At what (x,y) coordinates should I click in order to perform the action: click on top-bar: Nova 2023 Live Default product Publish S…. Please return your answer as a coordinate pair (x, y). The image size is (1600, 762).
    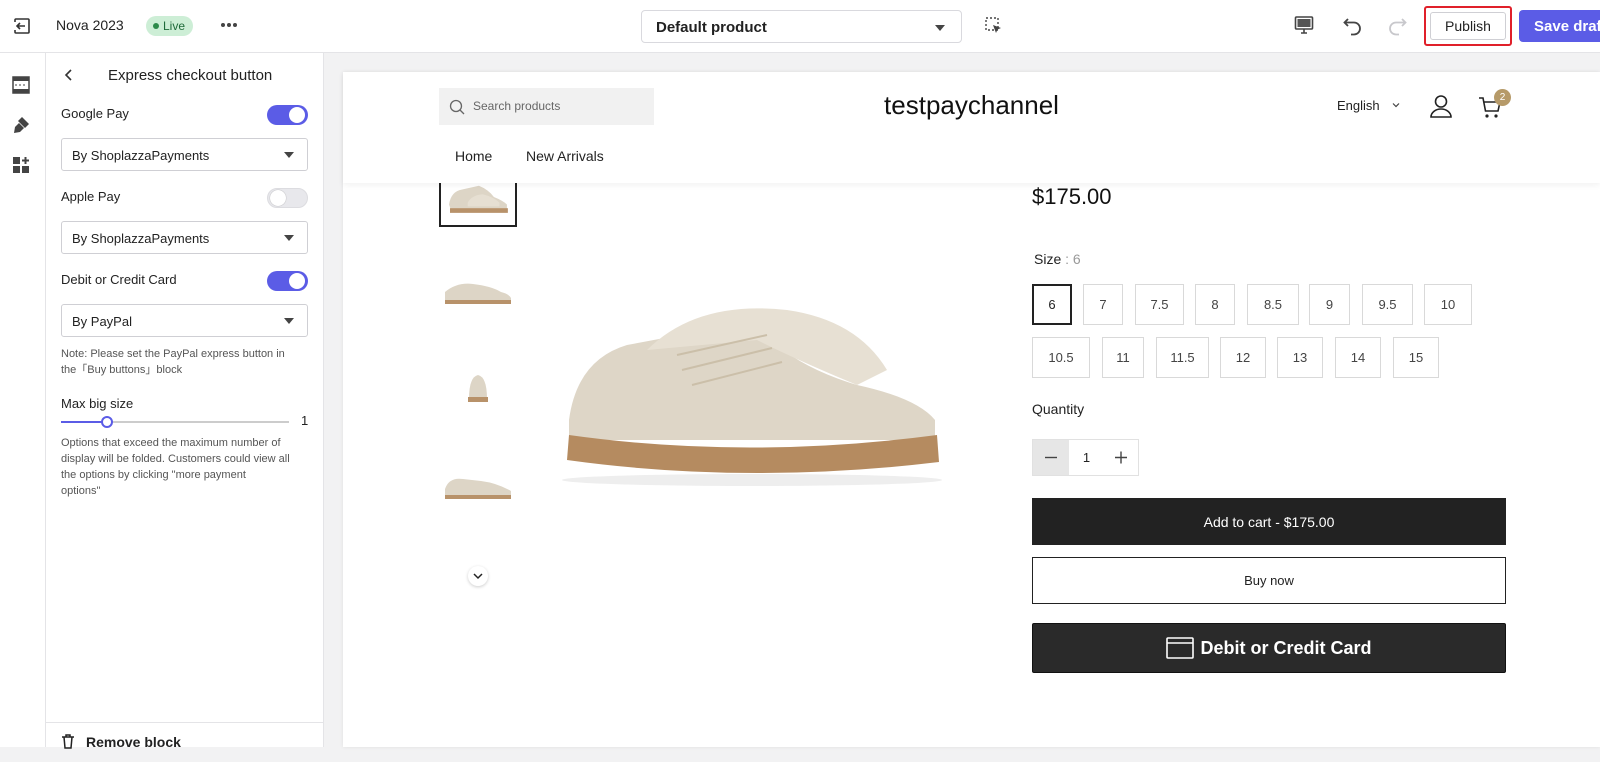
    Looking at the image, I should click on (800, 26).